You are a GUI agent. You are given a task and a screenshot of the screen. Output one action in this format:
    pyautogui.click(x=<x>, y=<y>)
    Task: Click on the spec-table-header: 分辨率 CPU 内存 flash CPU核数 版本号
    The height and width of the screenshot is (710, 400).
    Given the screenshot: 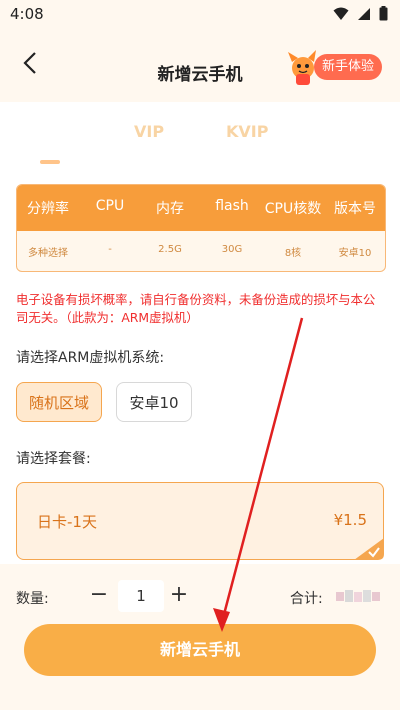 What is the action you would take?
    pyautogui.click(x=201, y=208)
    